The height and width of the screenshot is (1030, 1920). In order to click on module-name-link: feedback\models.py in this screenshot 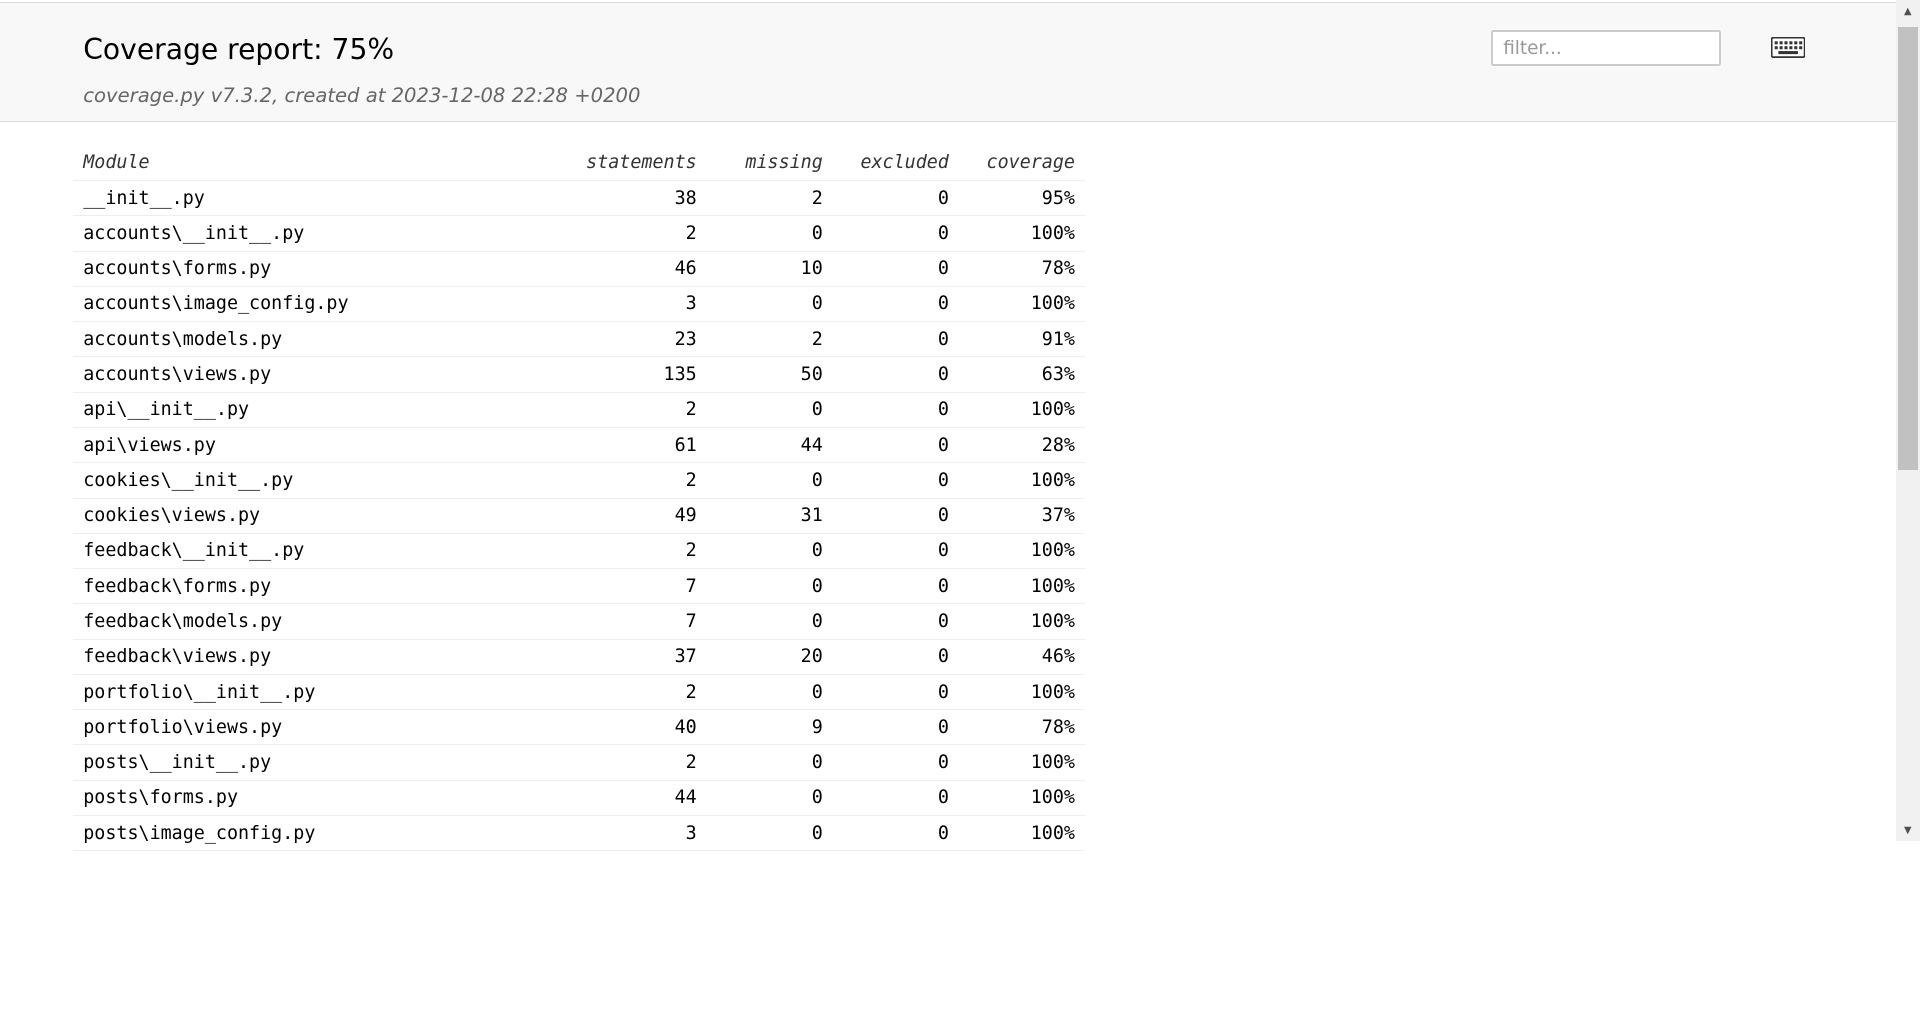, I will do `click(310, 621)`.